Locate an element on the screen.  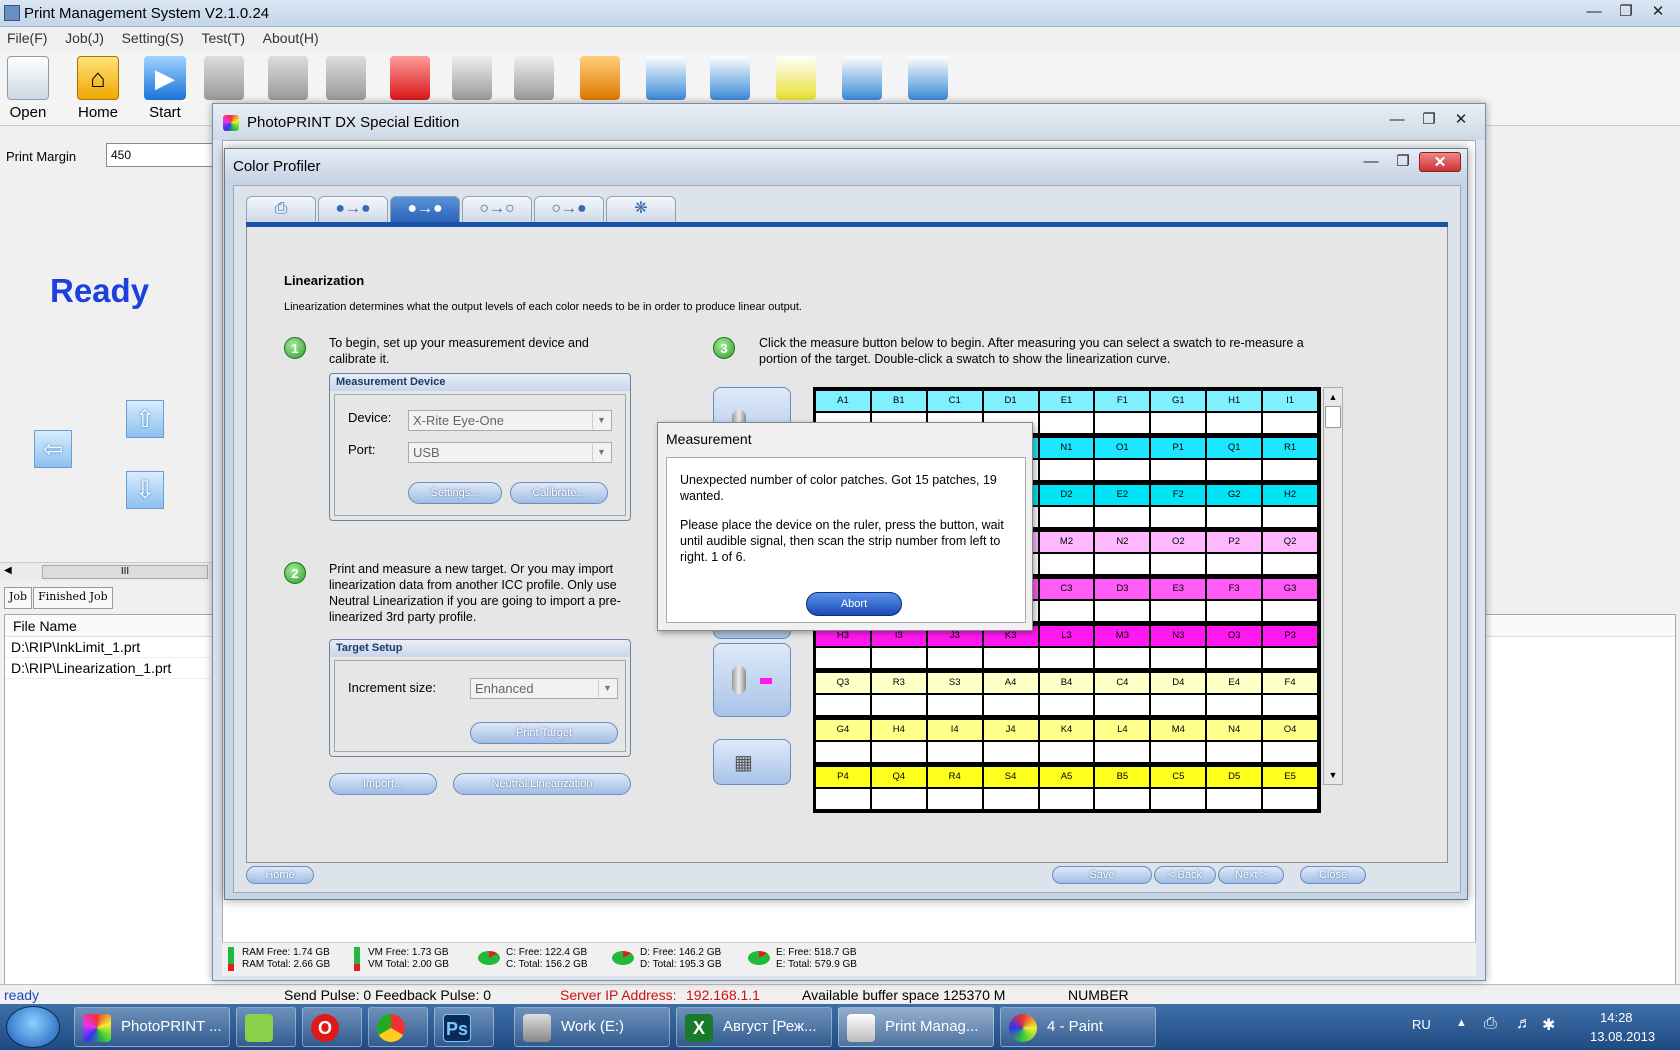
menu-job: Job(J) is located at coordinates (84, 38).